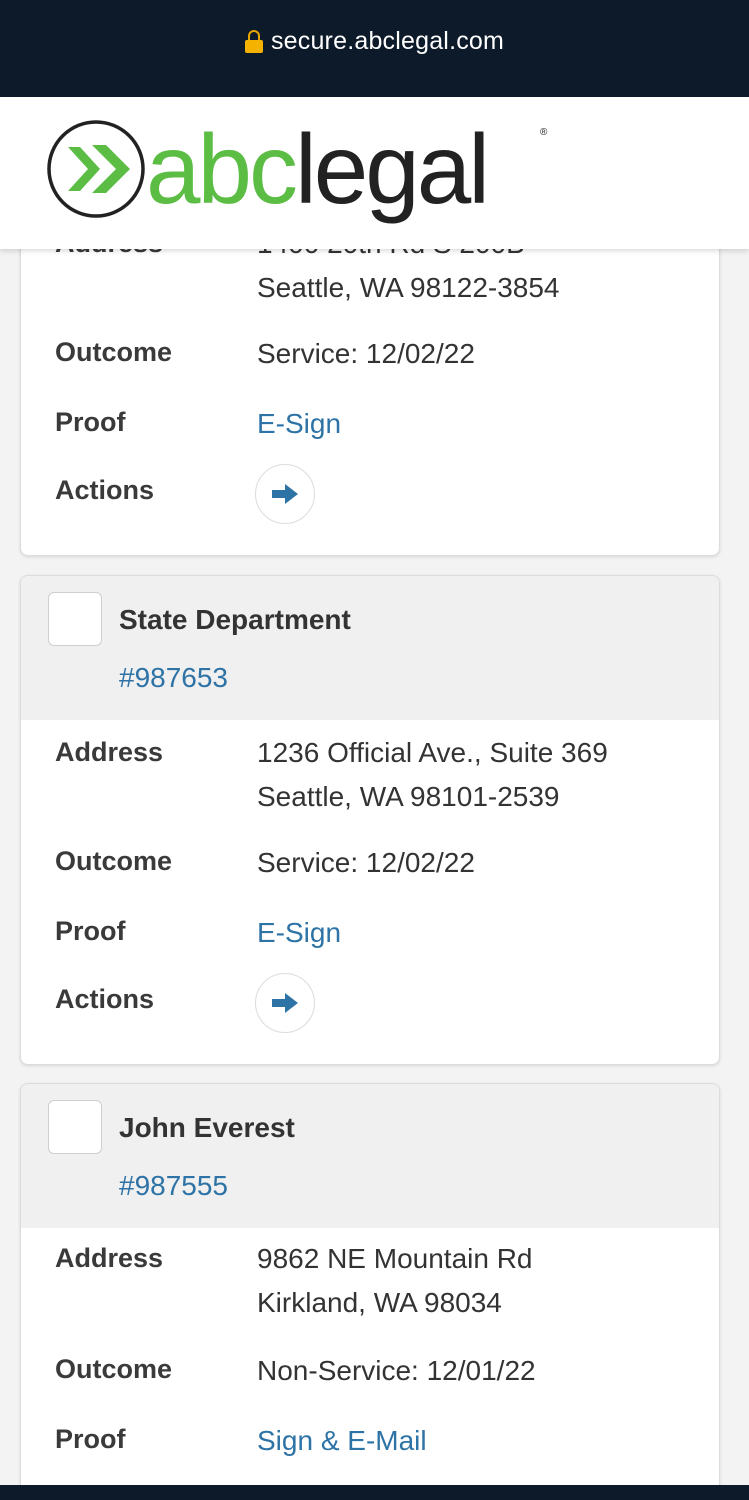 Image resolution: width=749 pixels, height=1500 pixels. What do you see at coordinates (207, 1127) in the screenshot?
I see `recipient-name: John Everest` at bounding box center [207, 1127].